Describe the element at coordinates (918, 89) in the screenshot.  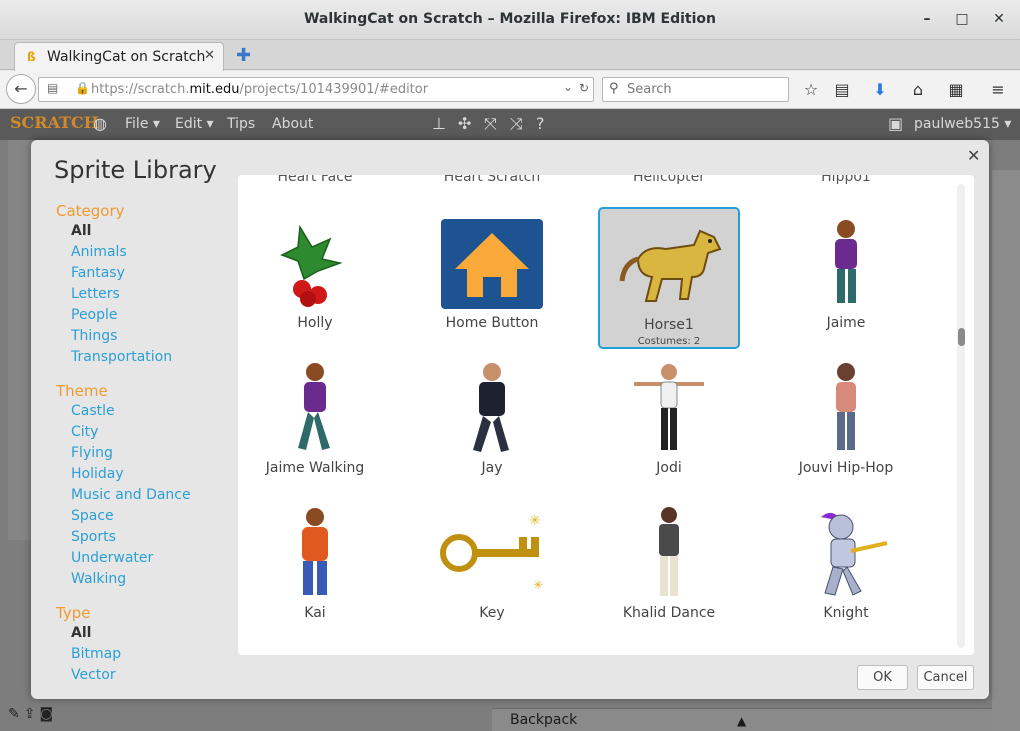
I see `home-nav-icon: ⌂` at that location.